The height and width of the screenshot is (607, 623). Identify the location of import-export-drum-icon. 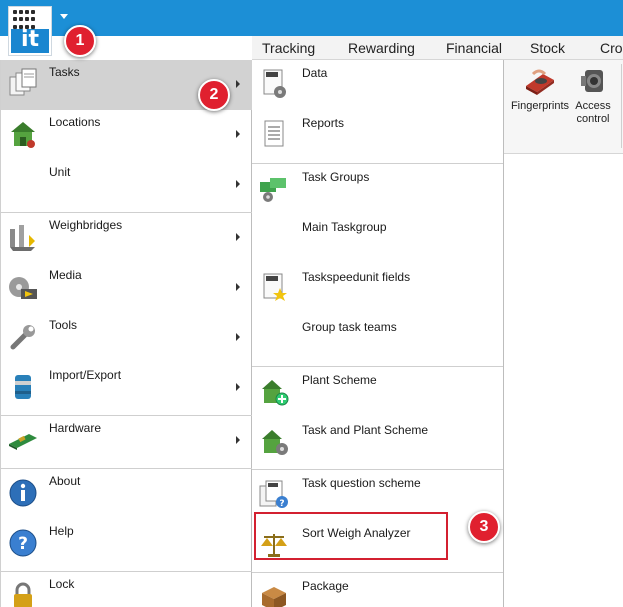
(23, 387).